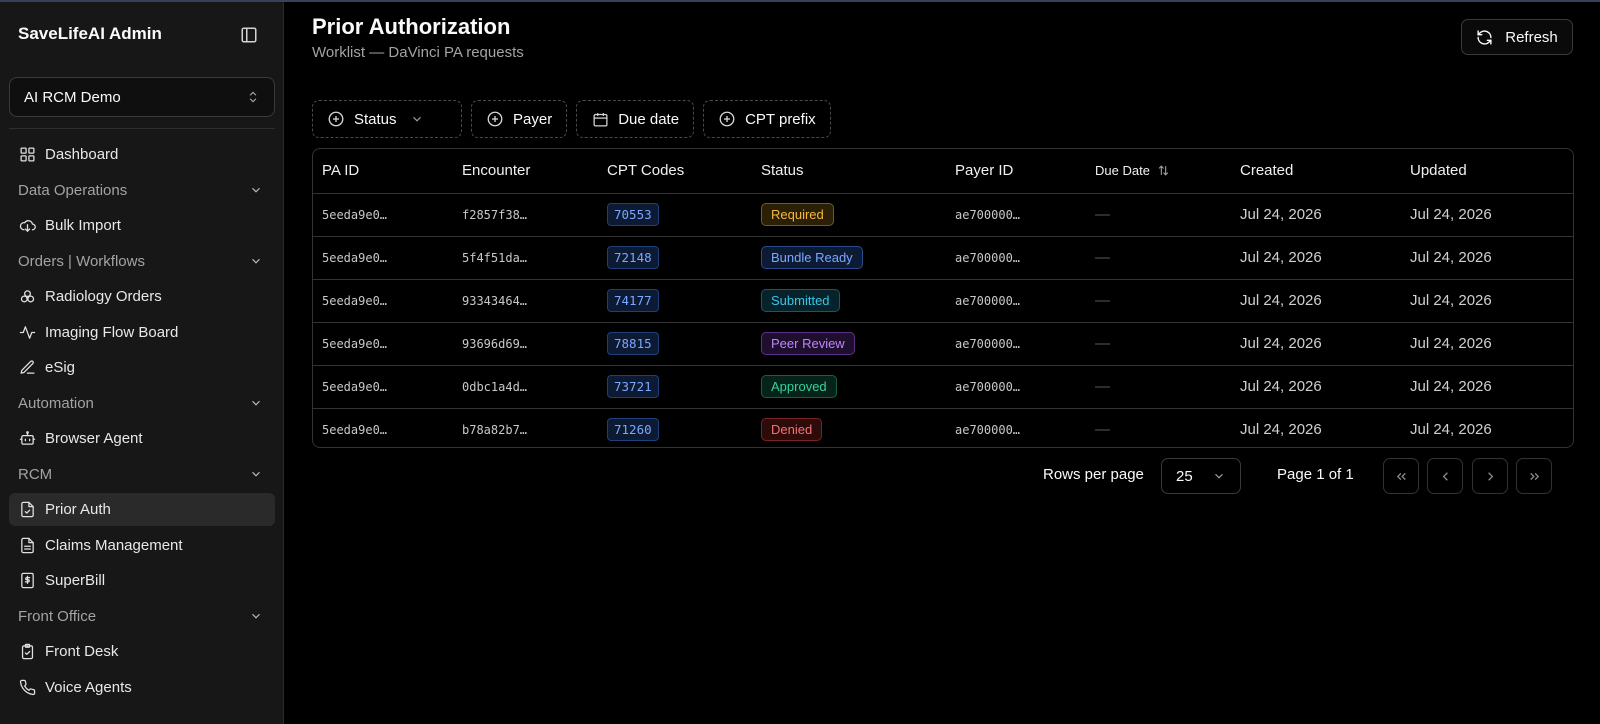 Image resolution: width=1600 pixels, height=724 pixels. What do you see at coordinates (142, 261) in the screenshot?
I see `sidebar-group-orders-workflows: Orders | Workflows` at bounding box center [142, 261].